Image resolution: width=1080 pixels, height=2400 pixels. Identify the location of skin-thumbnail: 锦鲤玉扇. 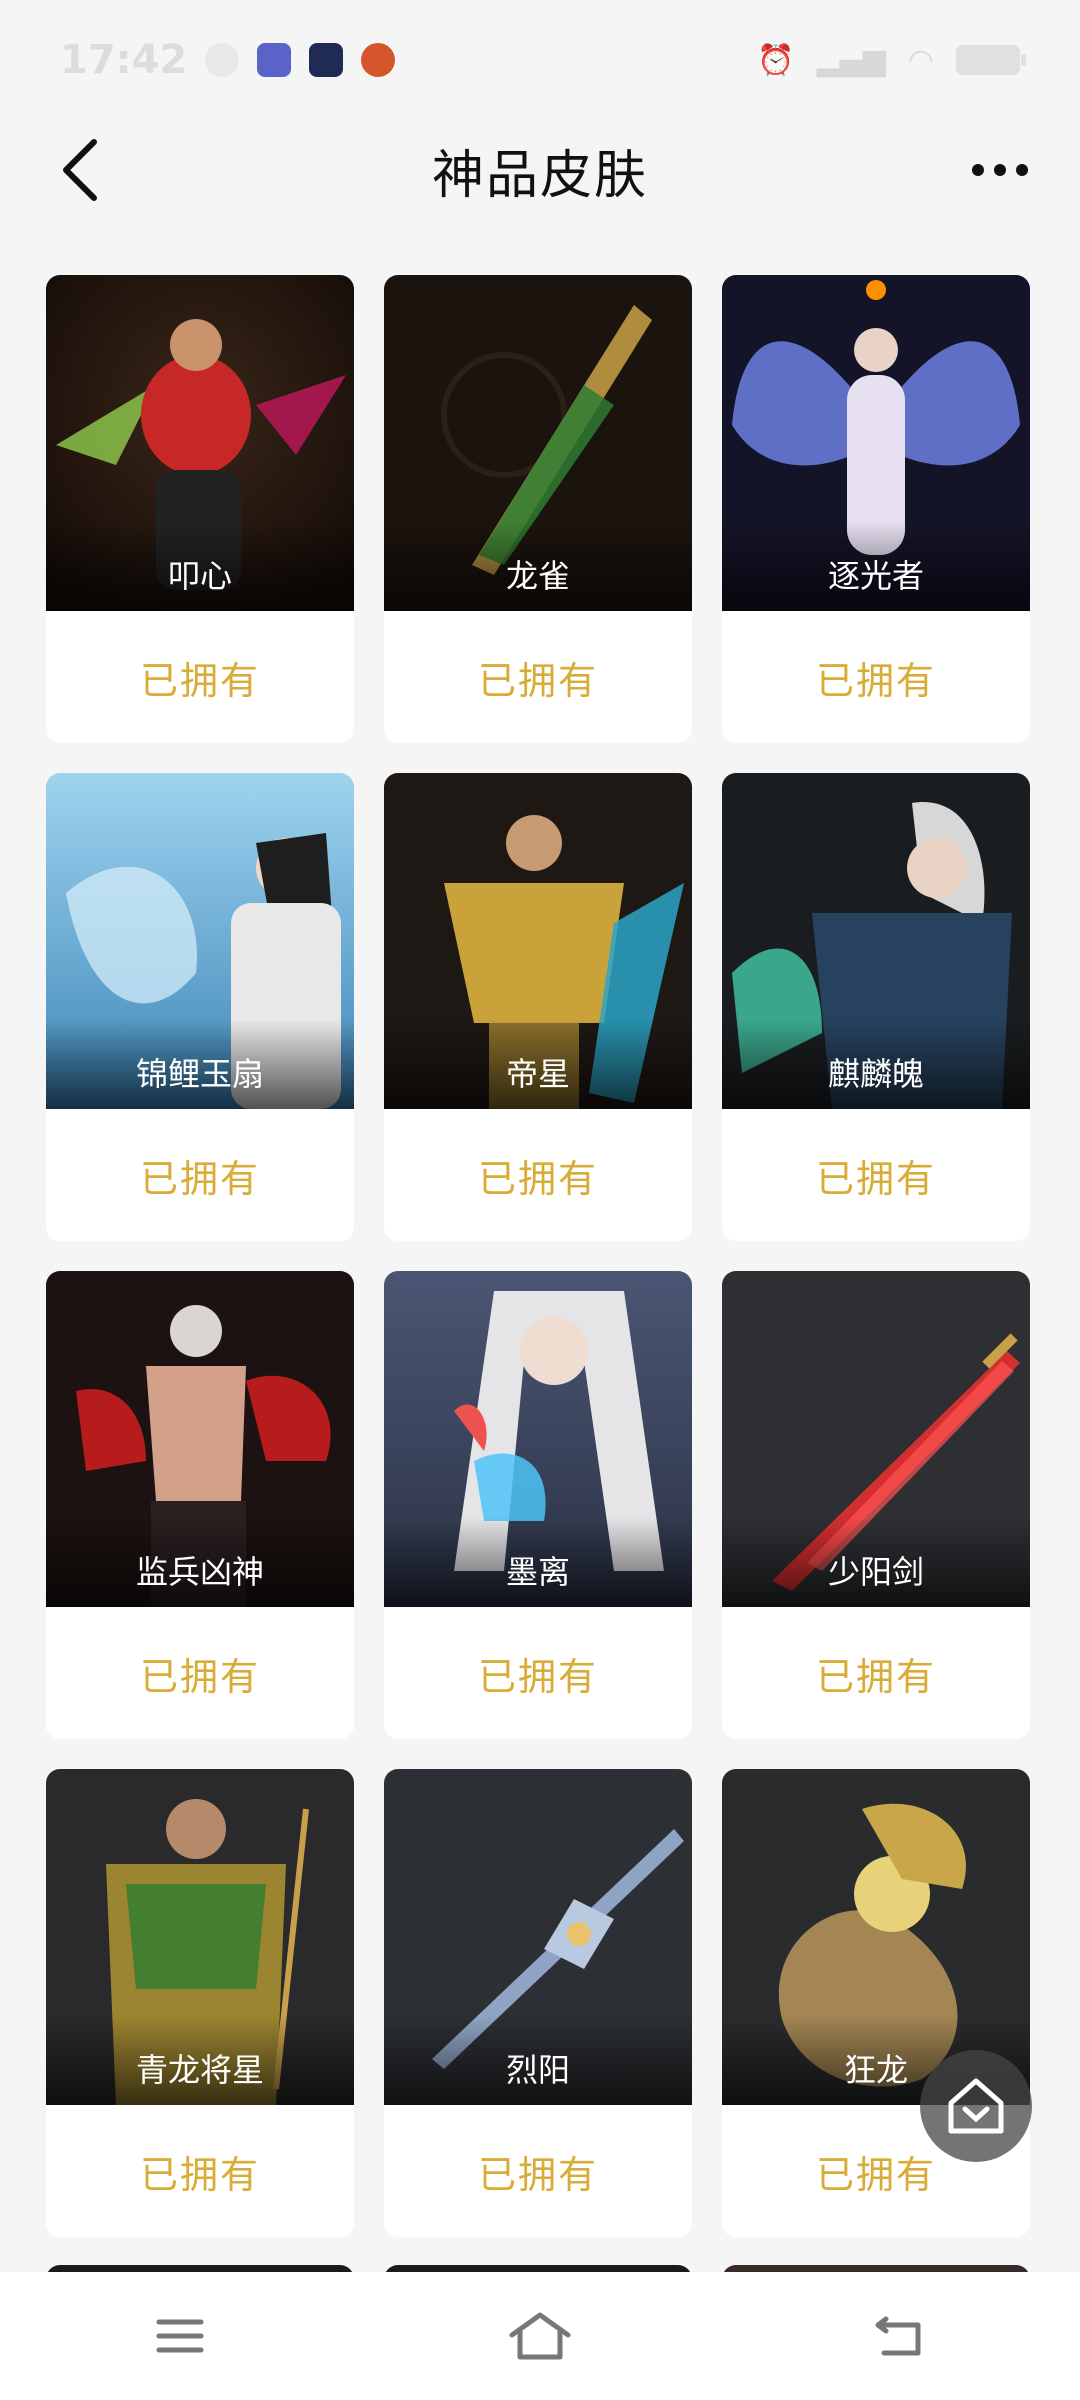
(200, 941).